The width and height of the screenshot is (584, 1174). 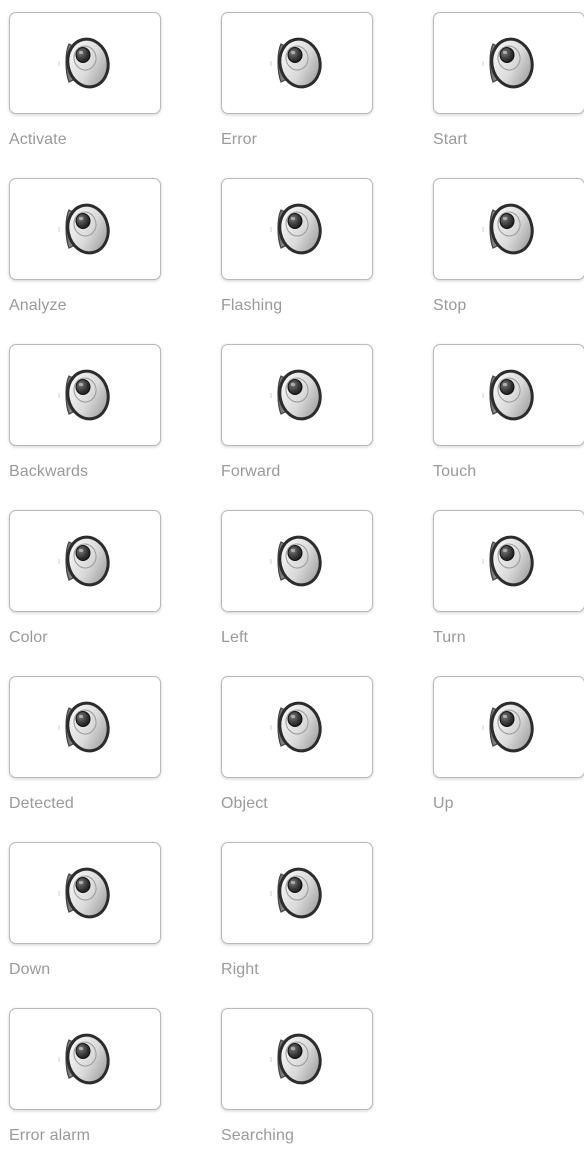 What do you see at coordinates (244, 803) in the screenshot?
I see `sound-label: Object` at bounding box center [244, 803].